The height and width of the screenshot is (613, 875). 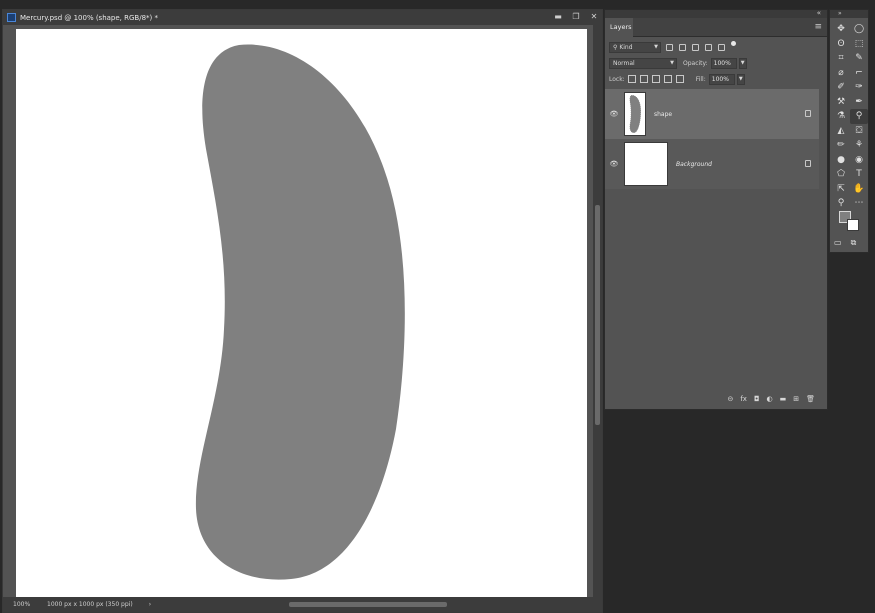 What do you see at coordinates (678, 63) in the screenshot?
I see `blend-row: Normal ▼ Opacity: 100% ▼` at bounding box center [678, 63].